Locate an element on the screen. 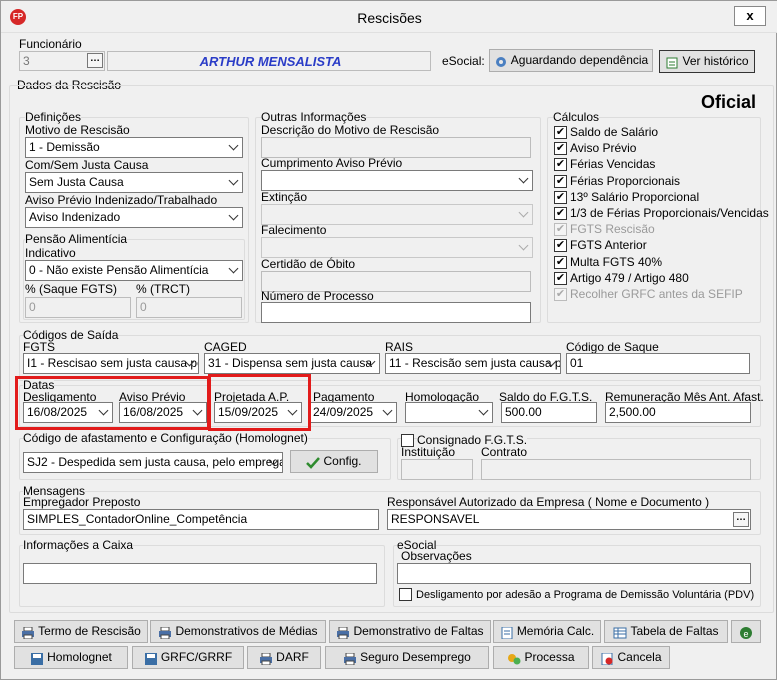 The width and height of the screenshot is (777, 680). termo-rescisao-button: Termo de Rescisão is located at coordinates (81, 631).